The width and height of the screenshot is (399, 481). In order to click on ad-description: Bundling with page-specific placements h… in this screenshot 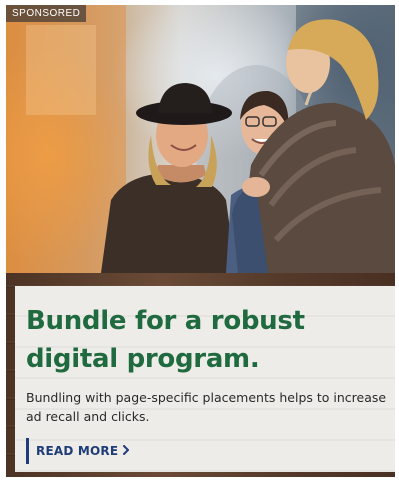, I will do `click(206, 407)`.